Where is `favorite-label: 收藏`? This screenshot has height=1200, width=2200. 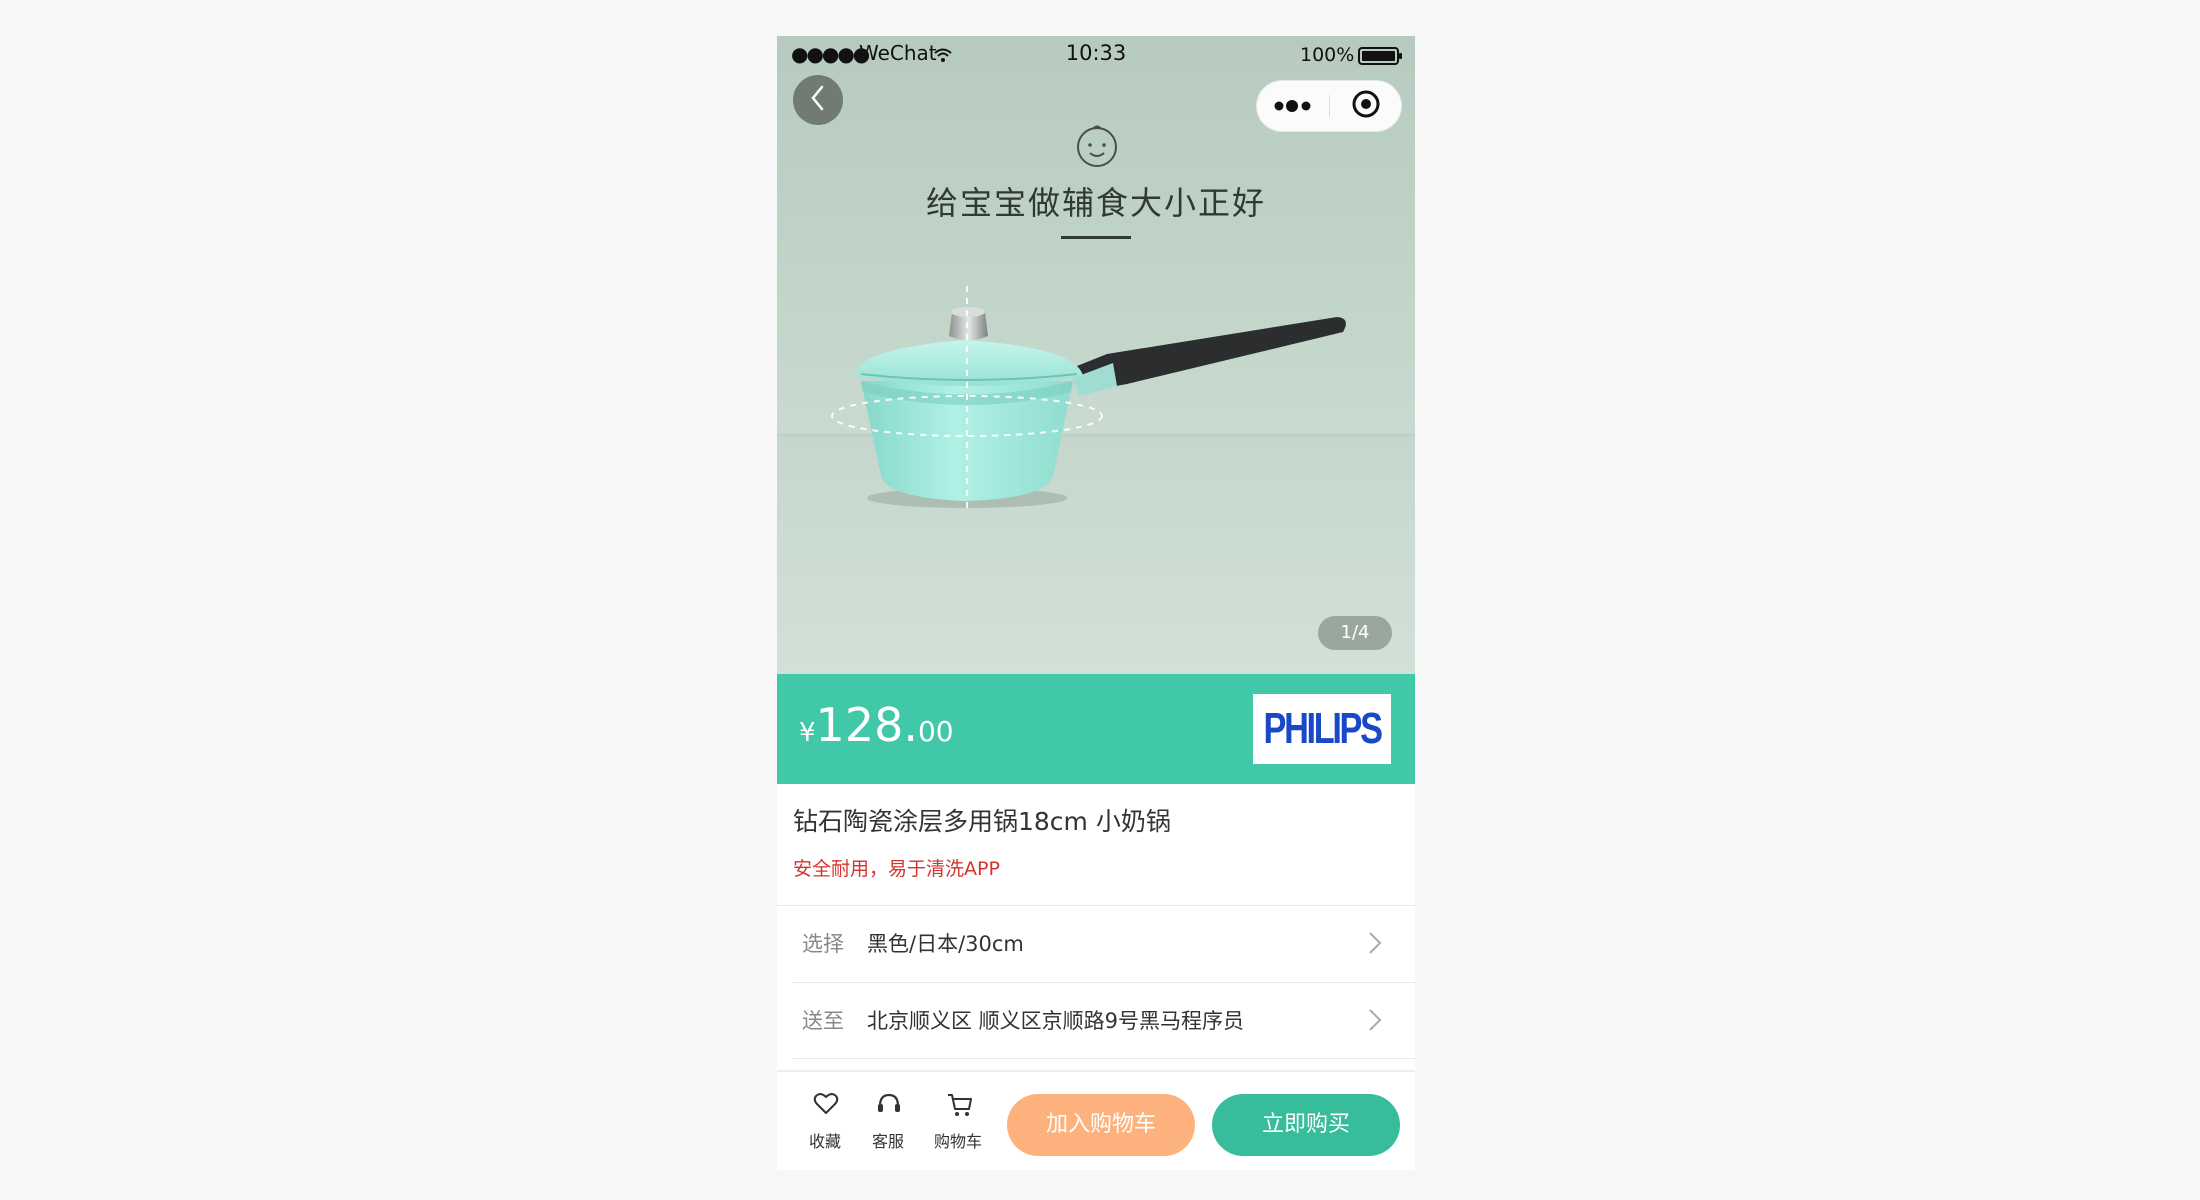
favorite-label: 收藏 is located at coordinates (824, 1141).